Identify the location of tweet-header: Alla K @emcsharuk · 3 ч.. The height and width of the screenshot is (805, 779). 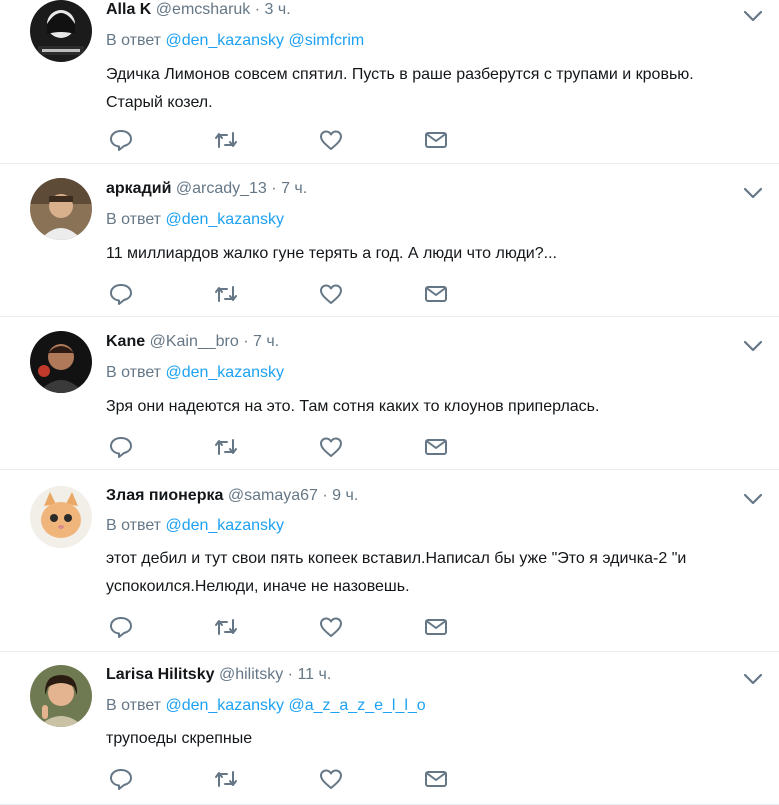
(198, 10).